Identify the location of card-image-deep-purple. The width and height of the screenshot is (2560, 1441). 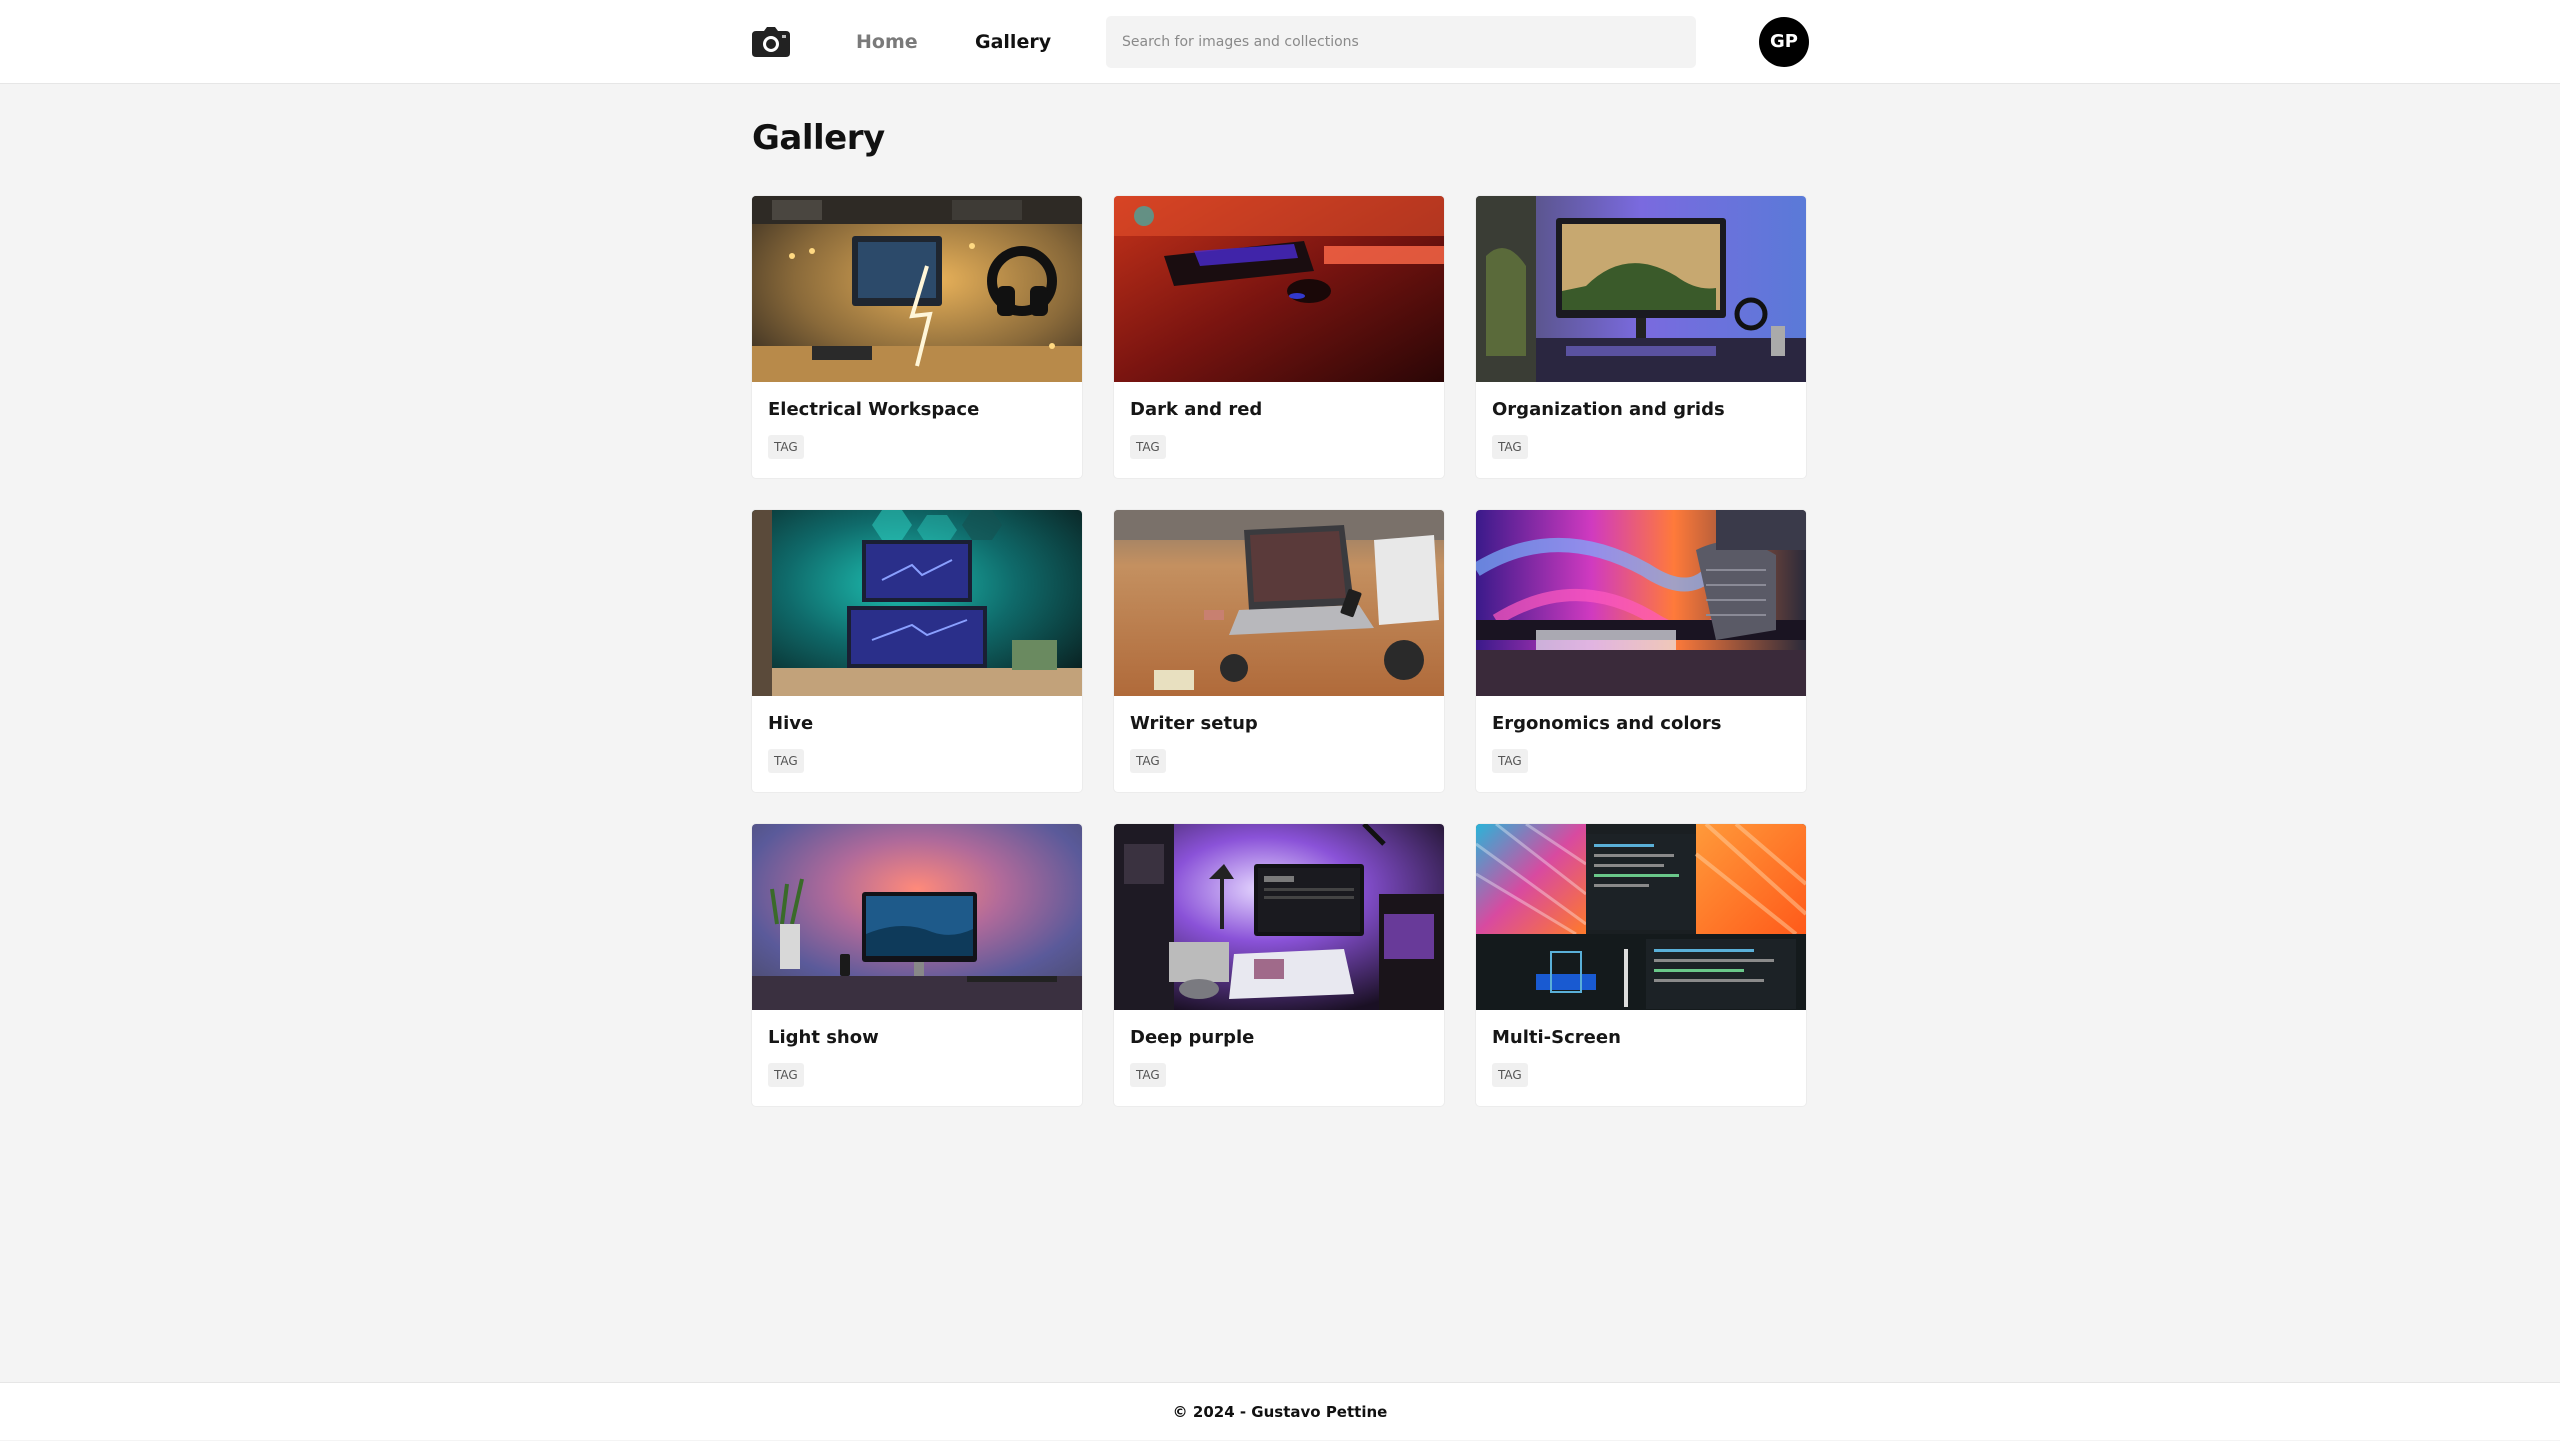
(1279, 917).